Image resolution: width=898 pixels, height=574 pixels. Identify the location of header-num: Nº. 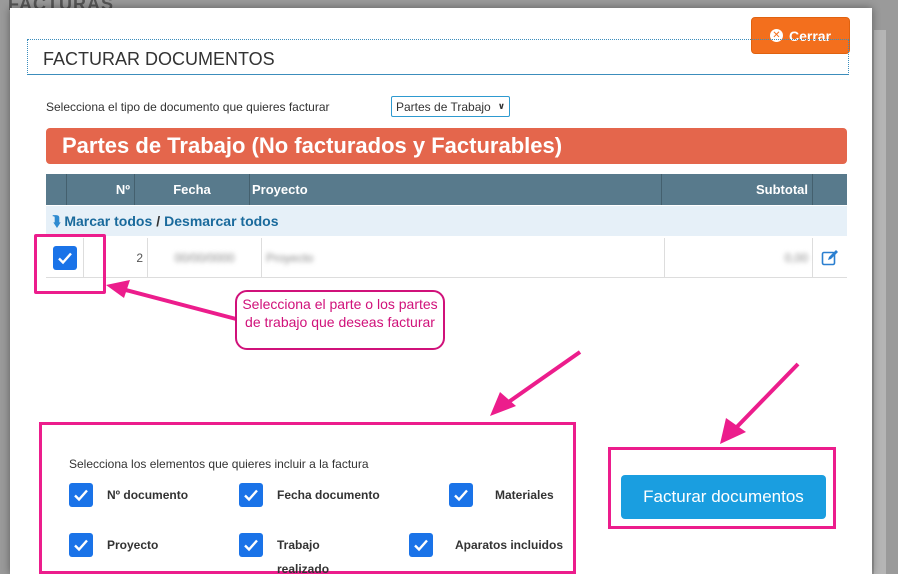
(101, 189).